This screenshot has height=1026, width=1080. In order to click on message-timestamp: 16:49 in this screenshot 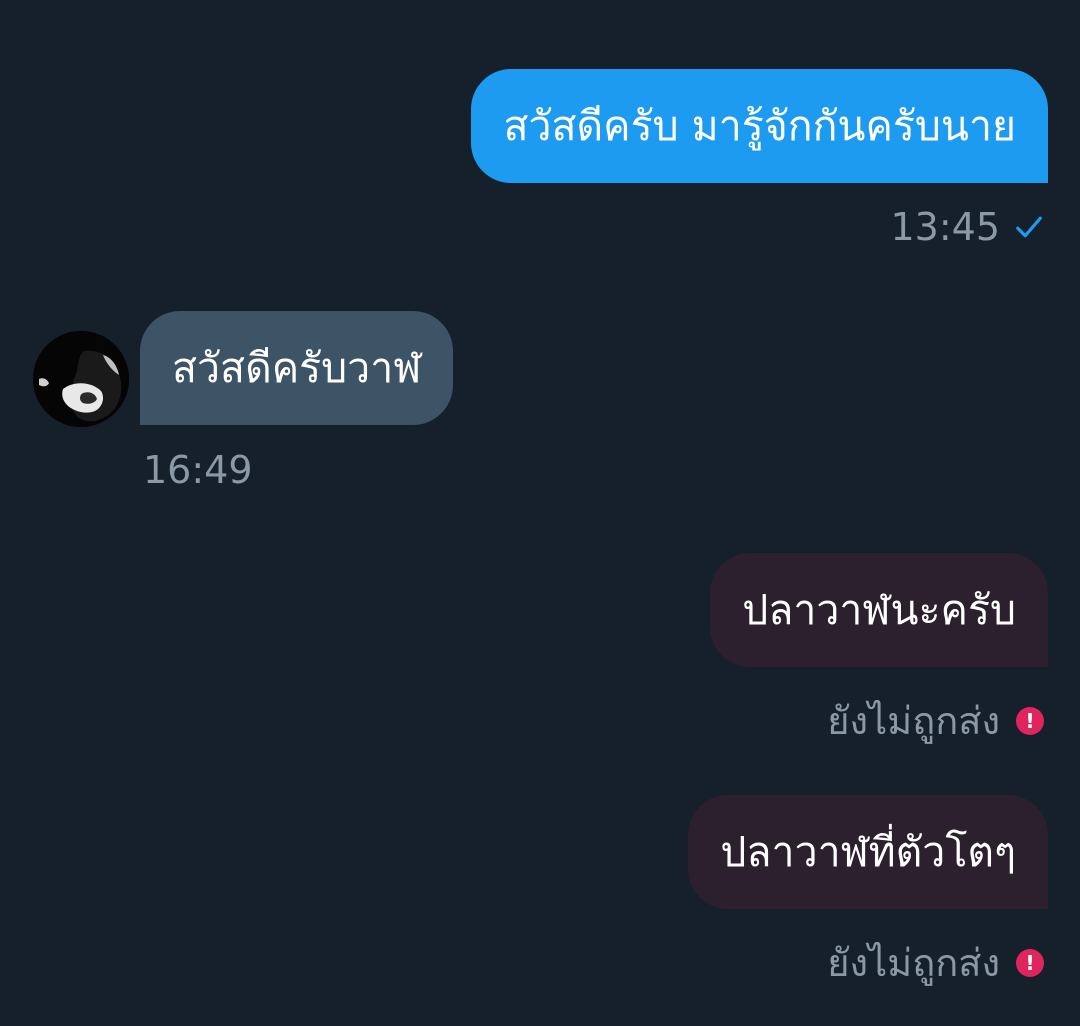, I will do `click(198, 470)`.